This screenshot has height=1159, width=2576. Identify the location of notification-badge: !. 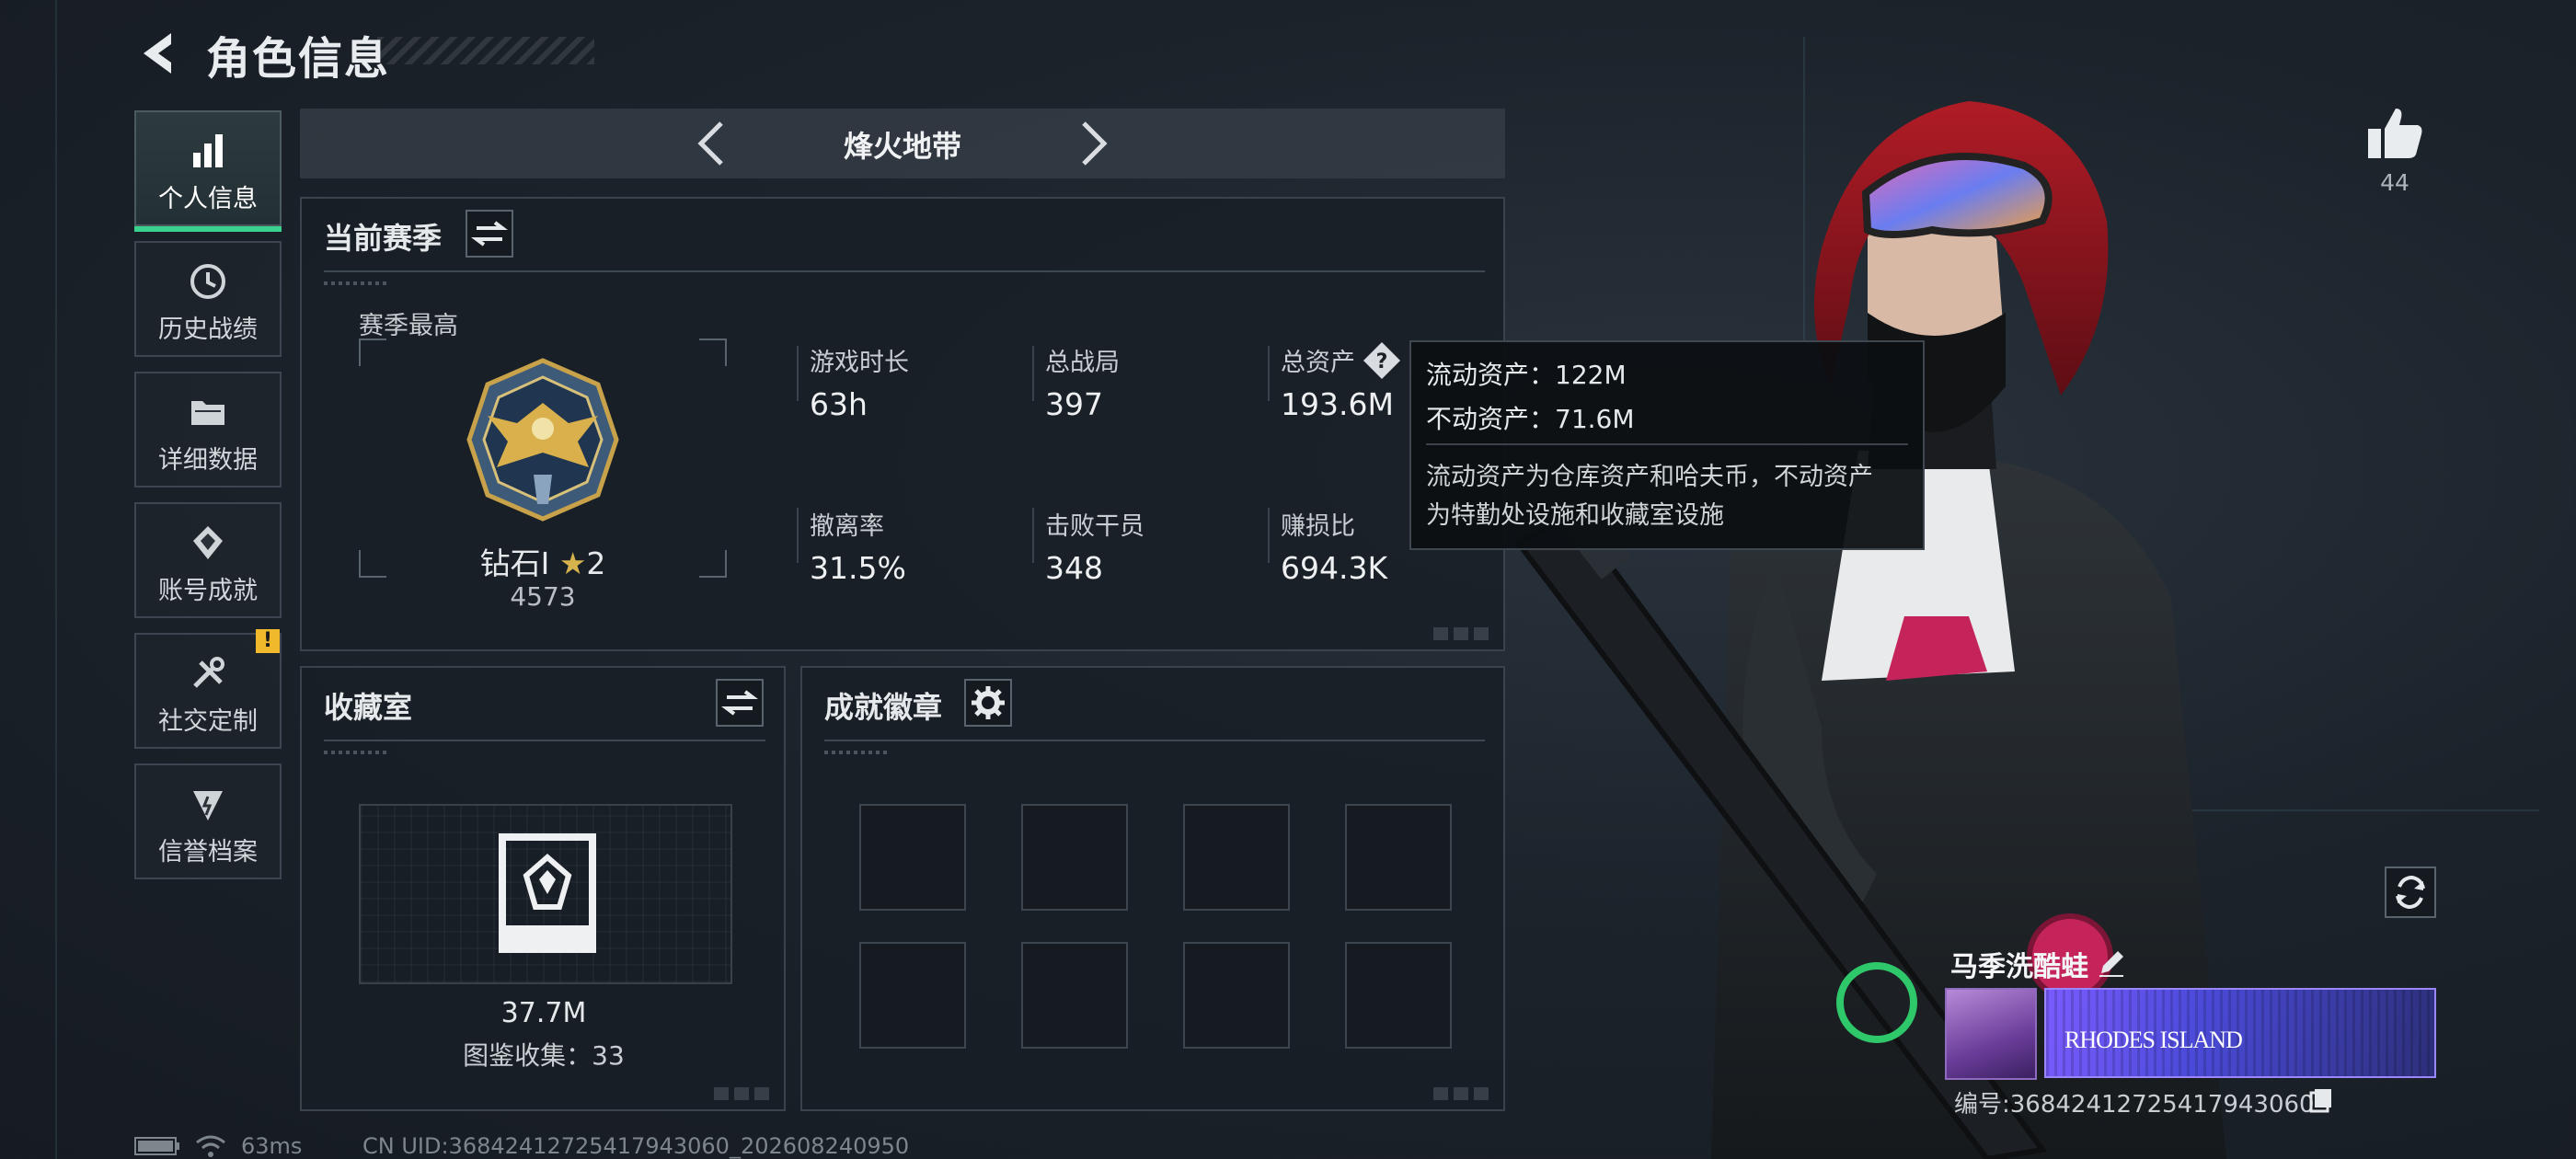
(268, 641).